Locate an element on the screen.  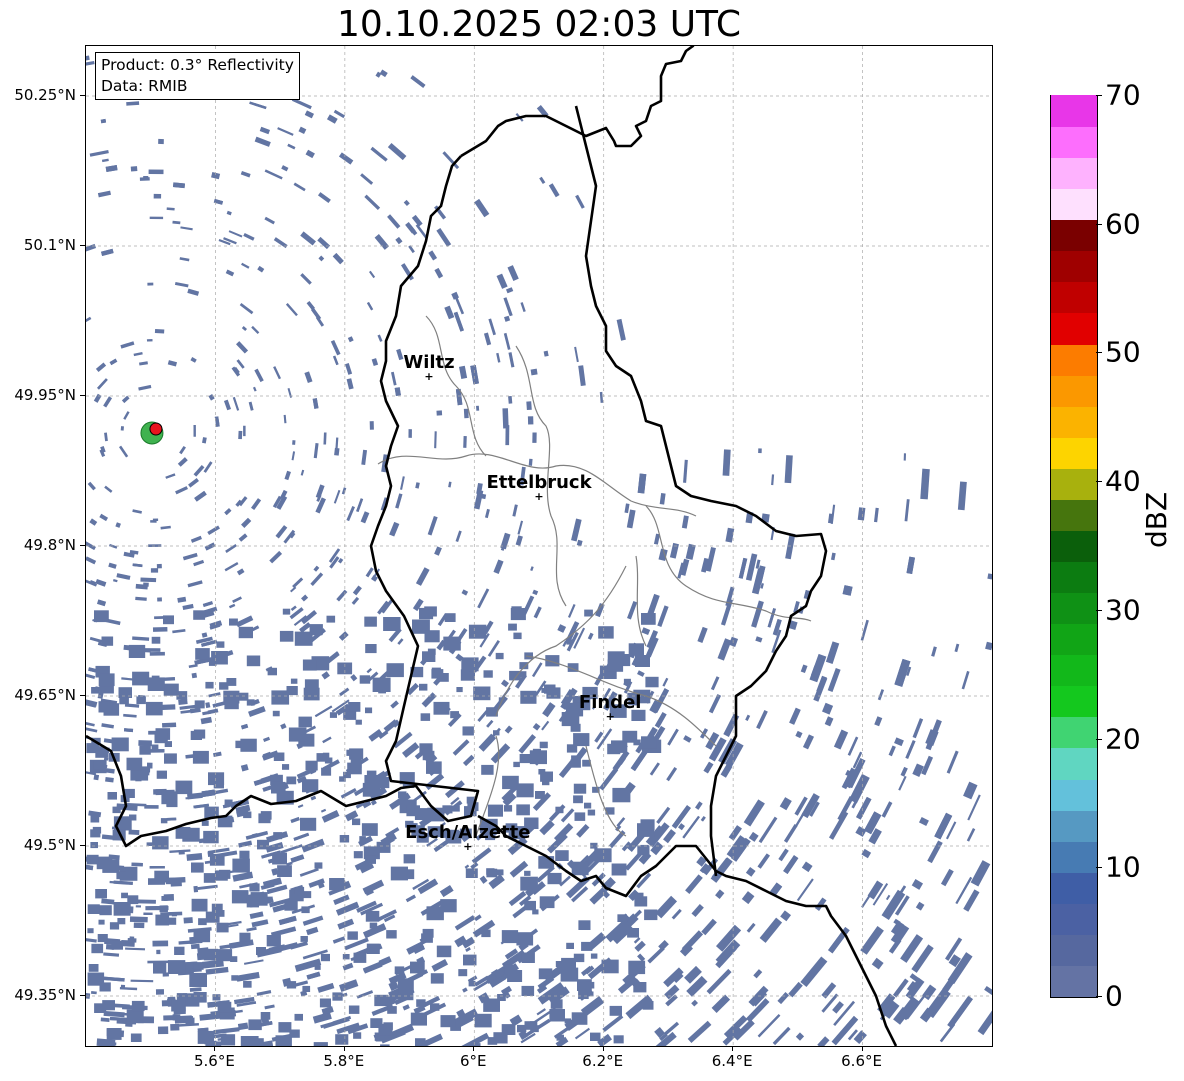
colorbar is located at coordinates (1074, 546).